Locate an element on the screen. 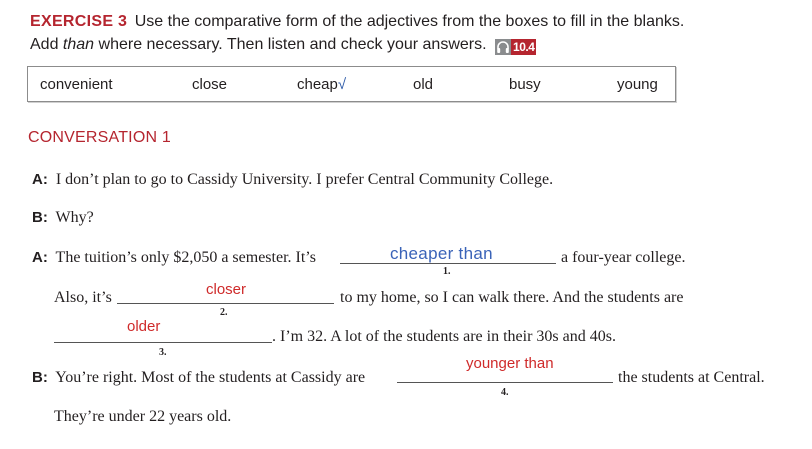  blank-number-1: 1. is located at coordinates (447, 271).